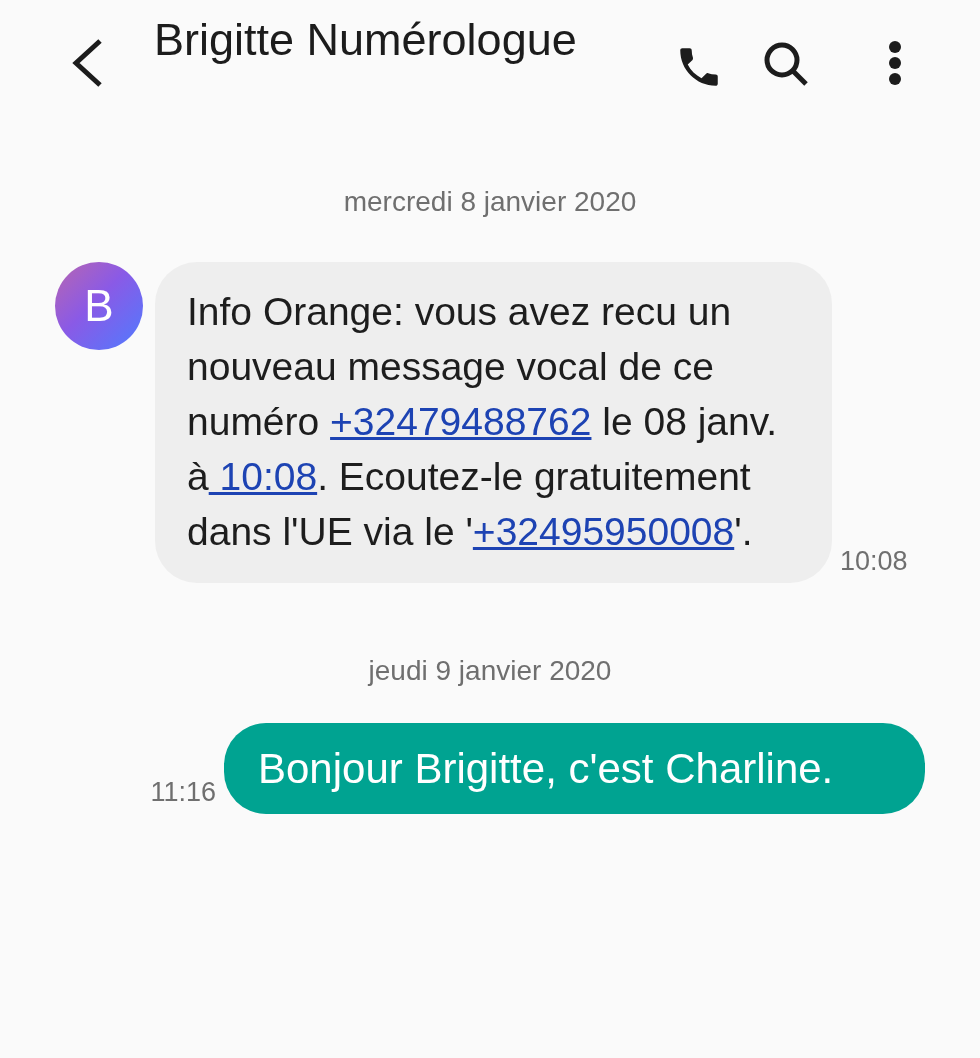 This screenshot has width=980, height=1058. I want to click on search-icon, so click(786, 64).